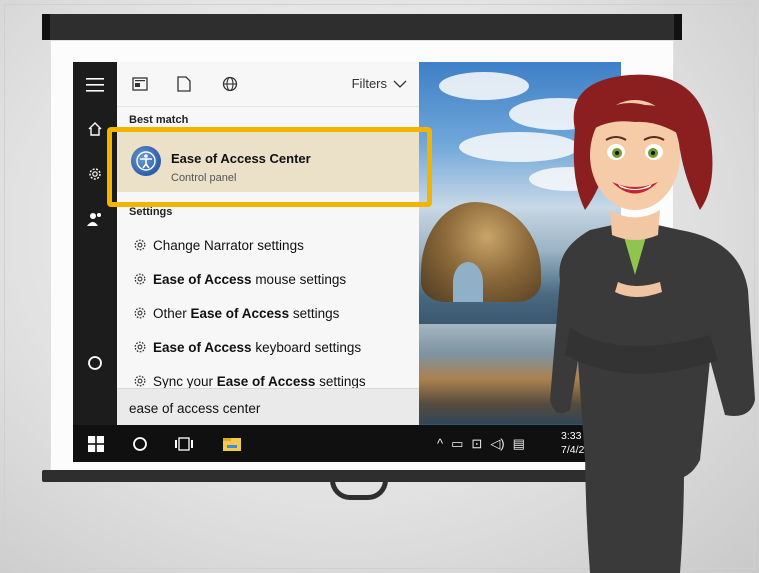  I want to click on globe-icon, so click(230, 84).